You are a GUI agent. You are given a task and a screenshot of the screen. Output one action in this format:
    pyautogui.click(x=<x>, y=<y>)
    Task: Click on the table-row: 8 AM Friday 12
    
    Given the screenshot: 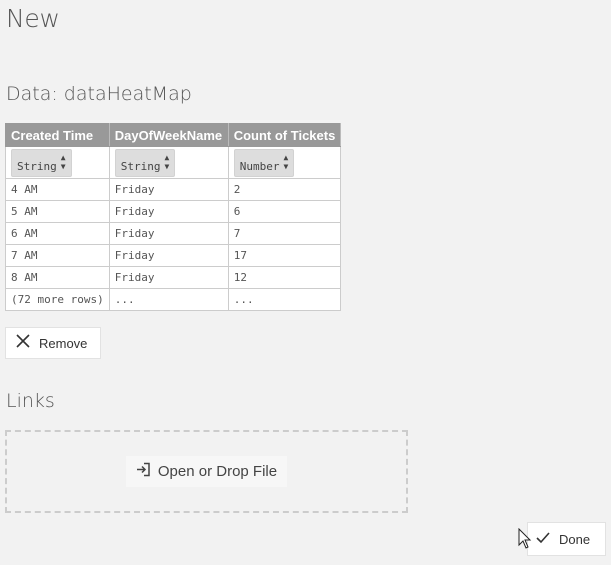 What is the action you would take?
    pyautogui.click(x=173, y=277)
    